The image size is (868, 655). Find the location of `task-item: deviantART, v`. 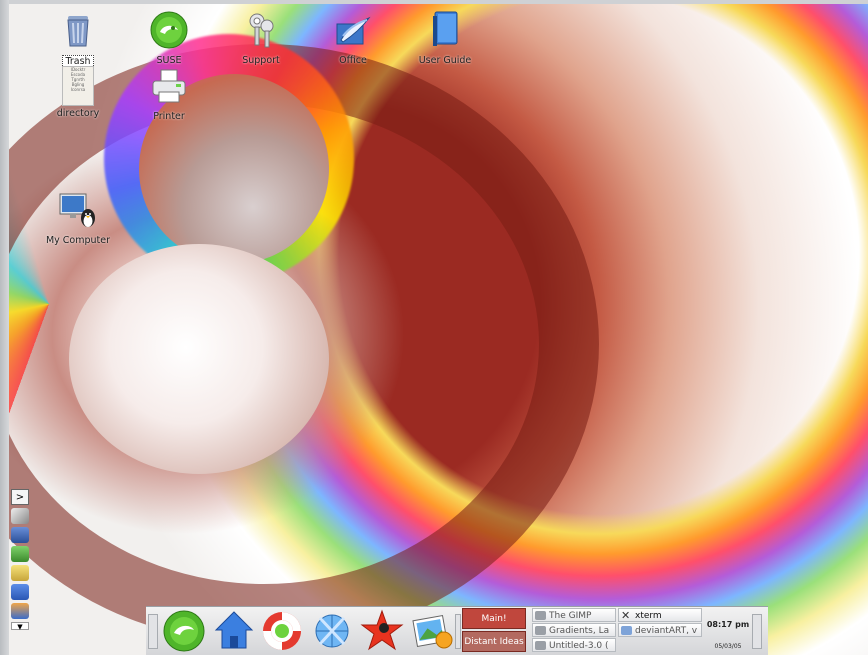

task-item: deviantART, v is located at coordinates (660, 630).